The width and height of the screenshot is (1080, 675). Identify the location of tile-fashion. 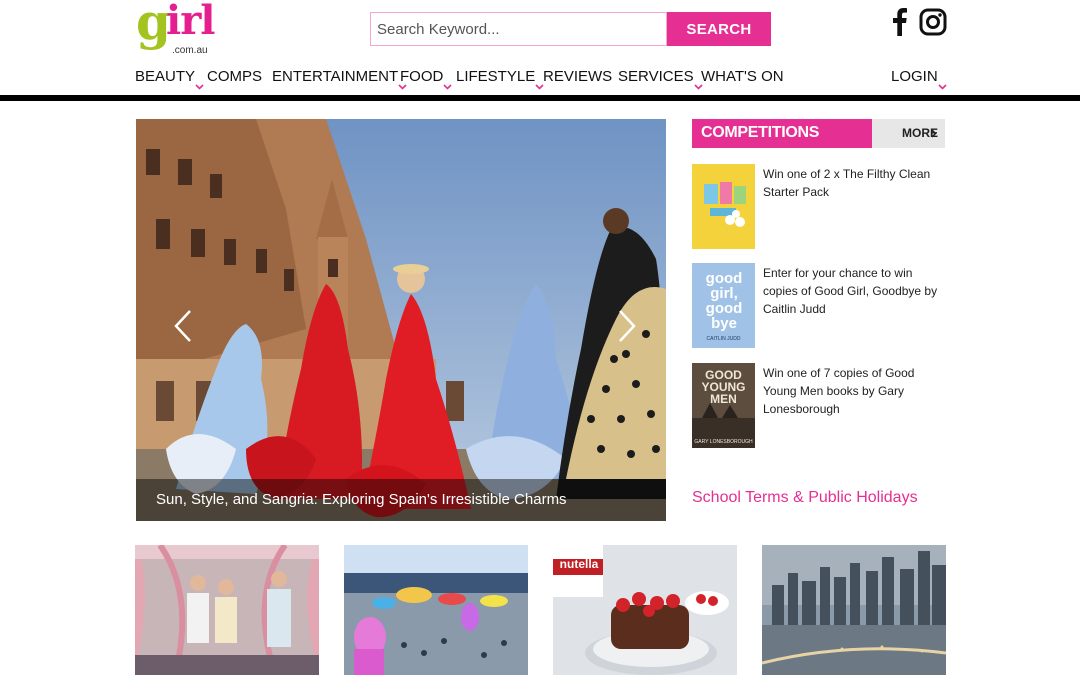
(227, 610).